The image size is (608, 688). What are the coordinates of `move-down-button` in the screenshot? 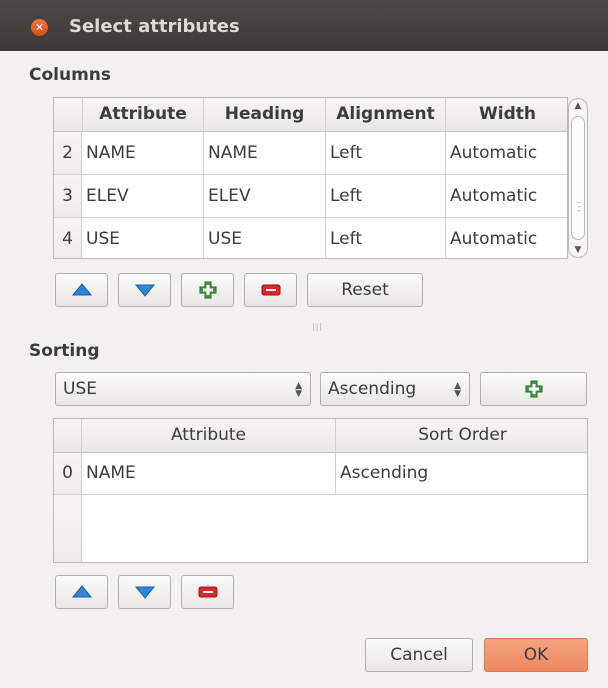 It's located at (144, 290).